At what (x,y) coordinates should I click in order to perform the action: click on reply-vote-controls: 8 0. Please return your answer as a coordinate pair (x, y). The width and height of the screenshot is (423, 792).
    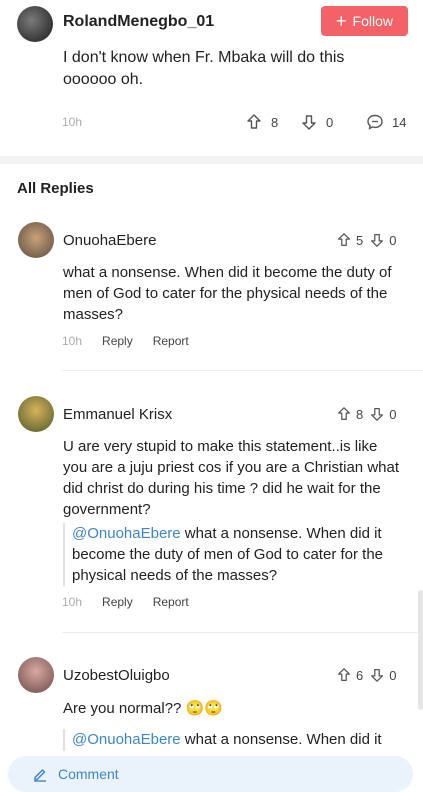
    Looking at the image, I should click on (369, 414).